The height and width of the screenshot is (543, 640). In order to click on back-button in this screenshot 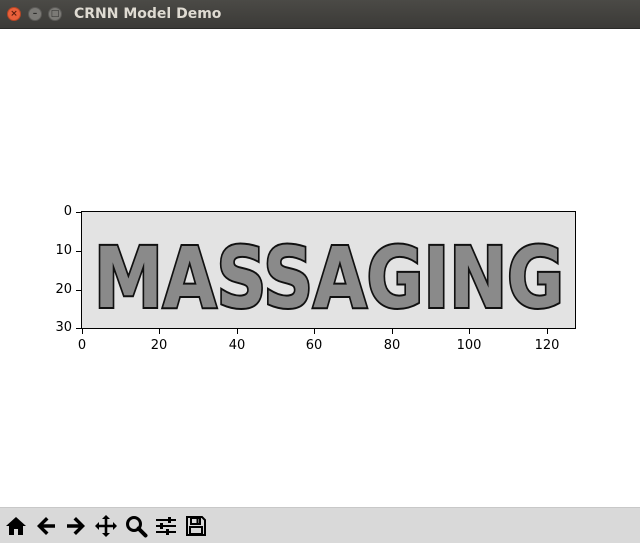, I will do `click(46, 526)`.